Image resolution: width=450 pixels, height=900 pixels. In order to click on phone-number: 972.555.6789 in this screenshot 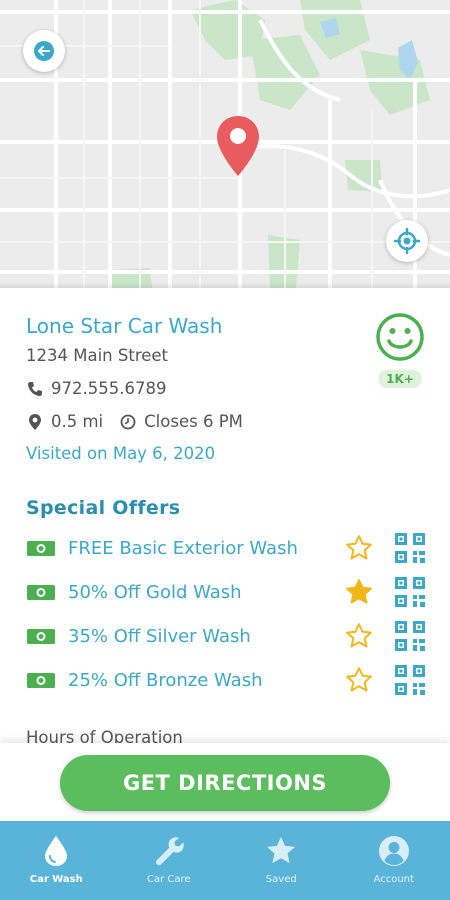, I will do `click(108, 388)`.